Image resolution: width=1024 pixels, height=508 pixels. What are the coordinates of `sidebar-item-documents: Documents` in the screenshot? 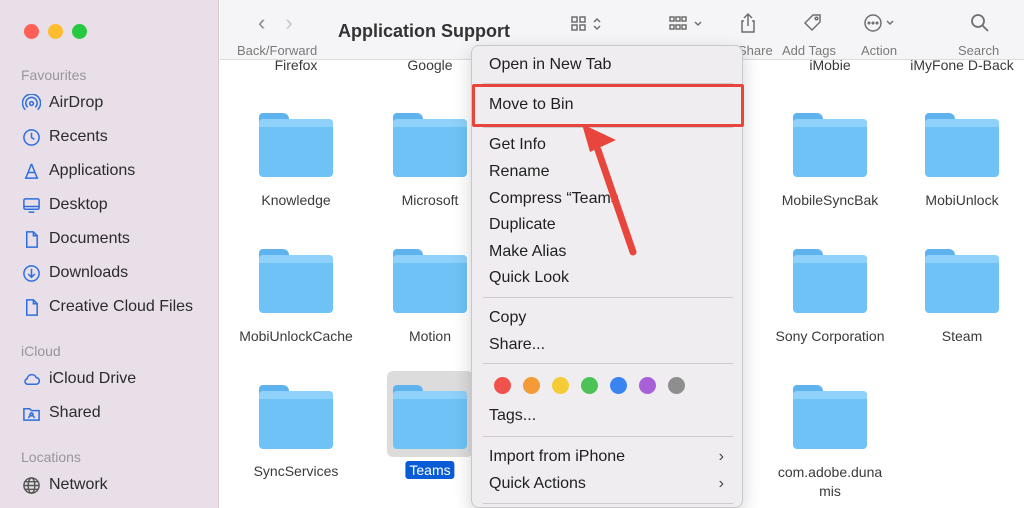 It's located at (75, 239).